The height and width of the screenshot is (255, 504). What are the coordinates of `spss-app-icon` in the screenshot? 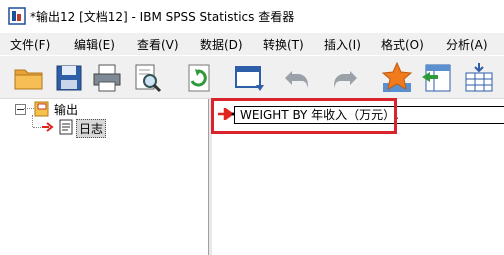 It's located at (17, 16).